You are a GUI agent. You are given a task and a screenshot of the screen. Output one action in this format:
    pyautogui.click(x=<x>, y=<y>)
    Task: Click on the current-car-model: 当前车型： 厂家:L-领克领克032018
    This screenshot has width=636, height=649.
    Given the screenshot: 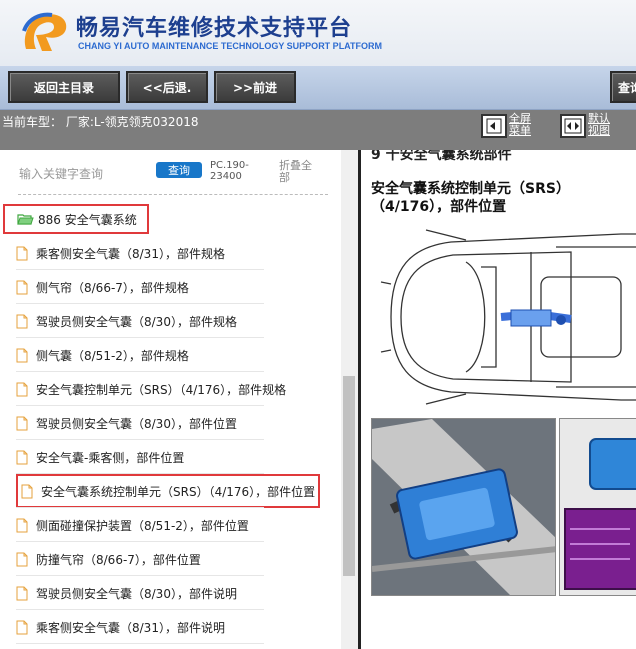 What is the action you would take?
    pyautogui.click(x=100, y=122)
    